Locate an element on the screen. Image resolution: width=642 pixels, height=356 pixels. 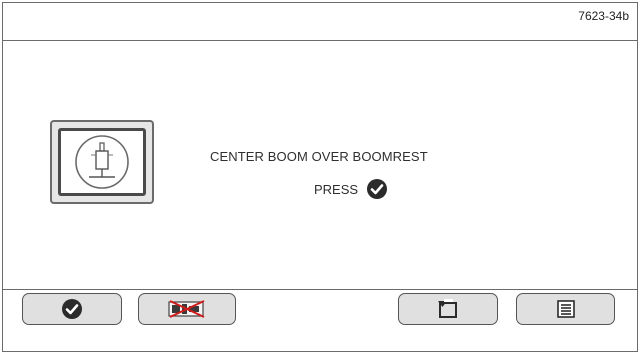
function-disabled-button is located at coordinates (187, 309).